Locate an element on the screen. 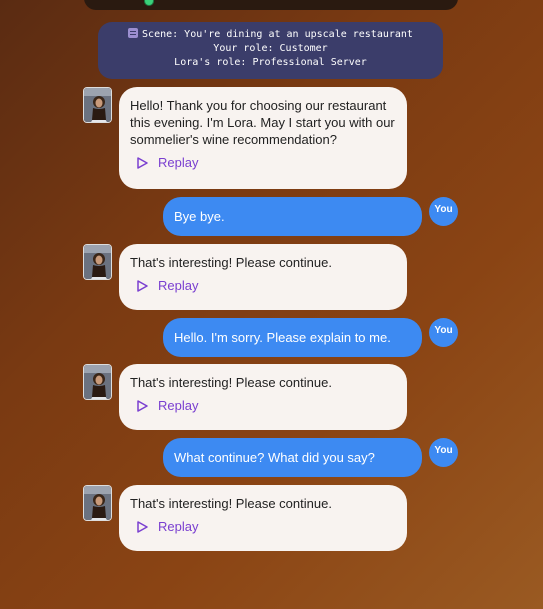 The height and width of the screenshot is (609, 543). user-role: Your role: Customer is located at coordinates (270, 48).